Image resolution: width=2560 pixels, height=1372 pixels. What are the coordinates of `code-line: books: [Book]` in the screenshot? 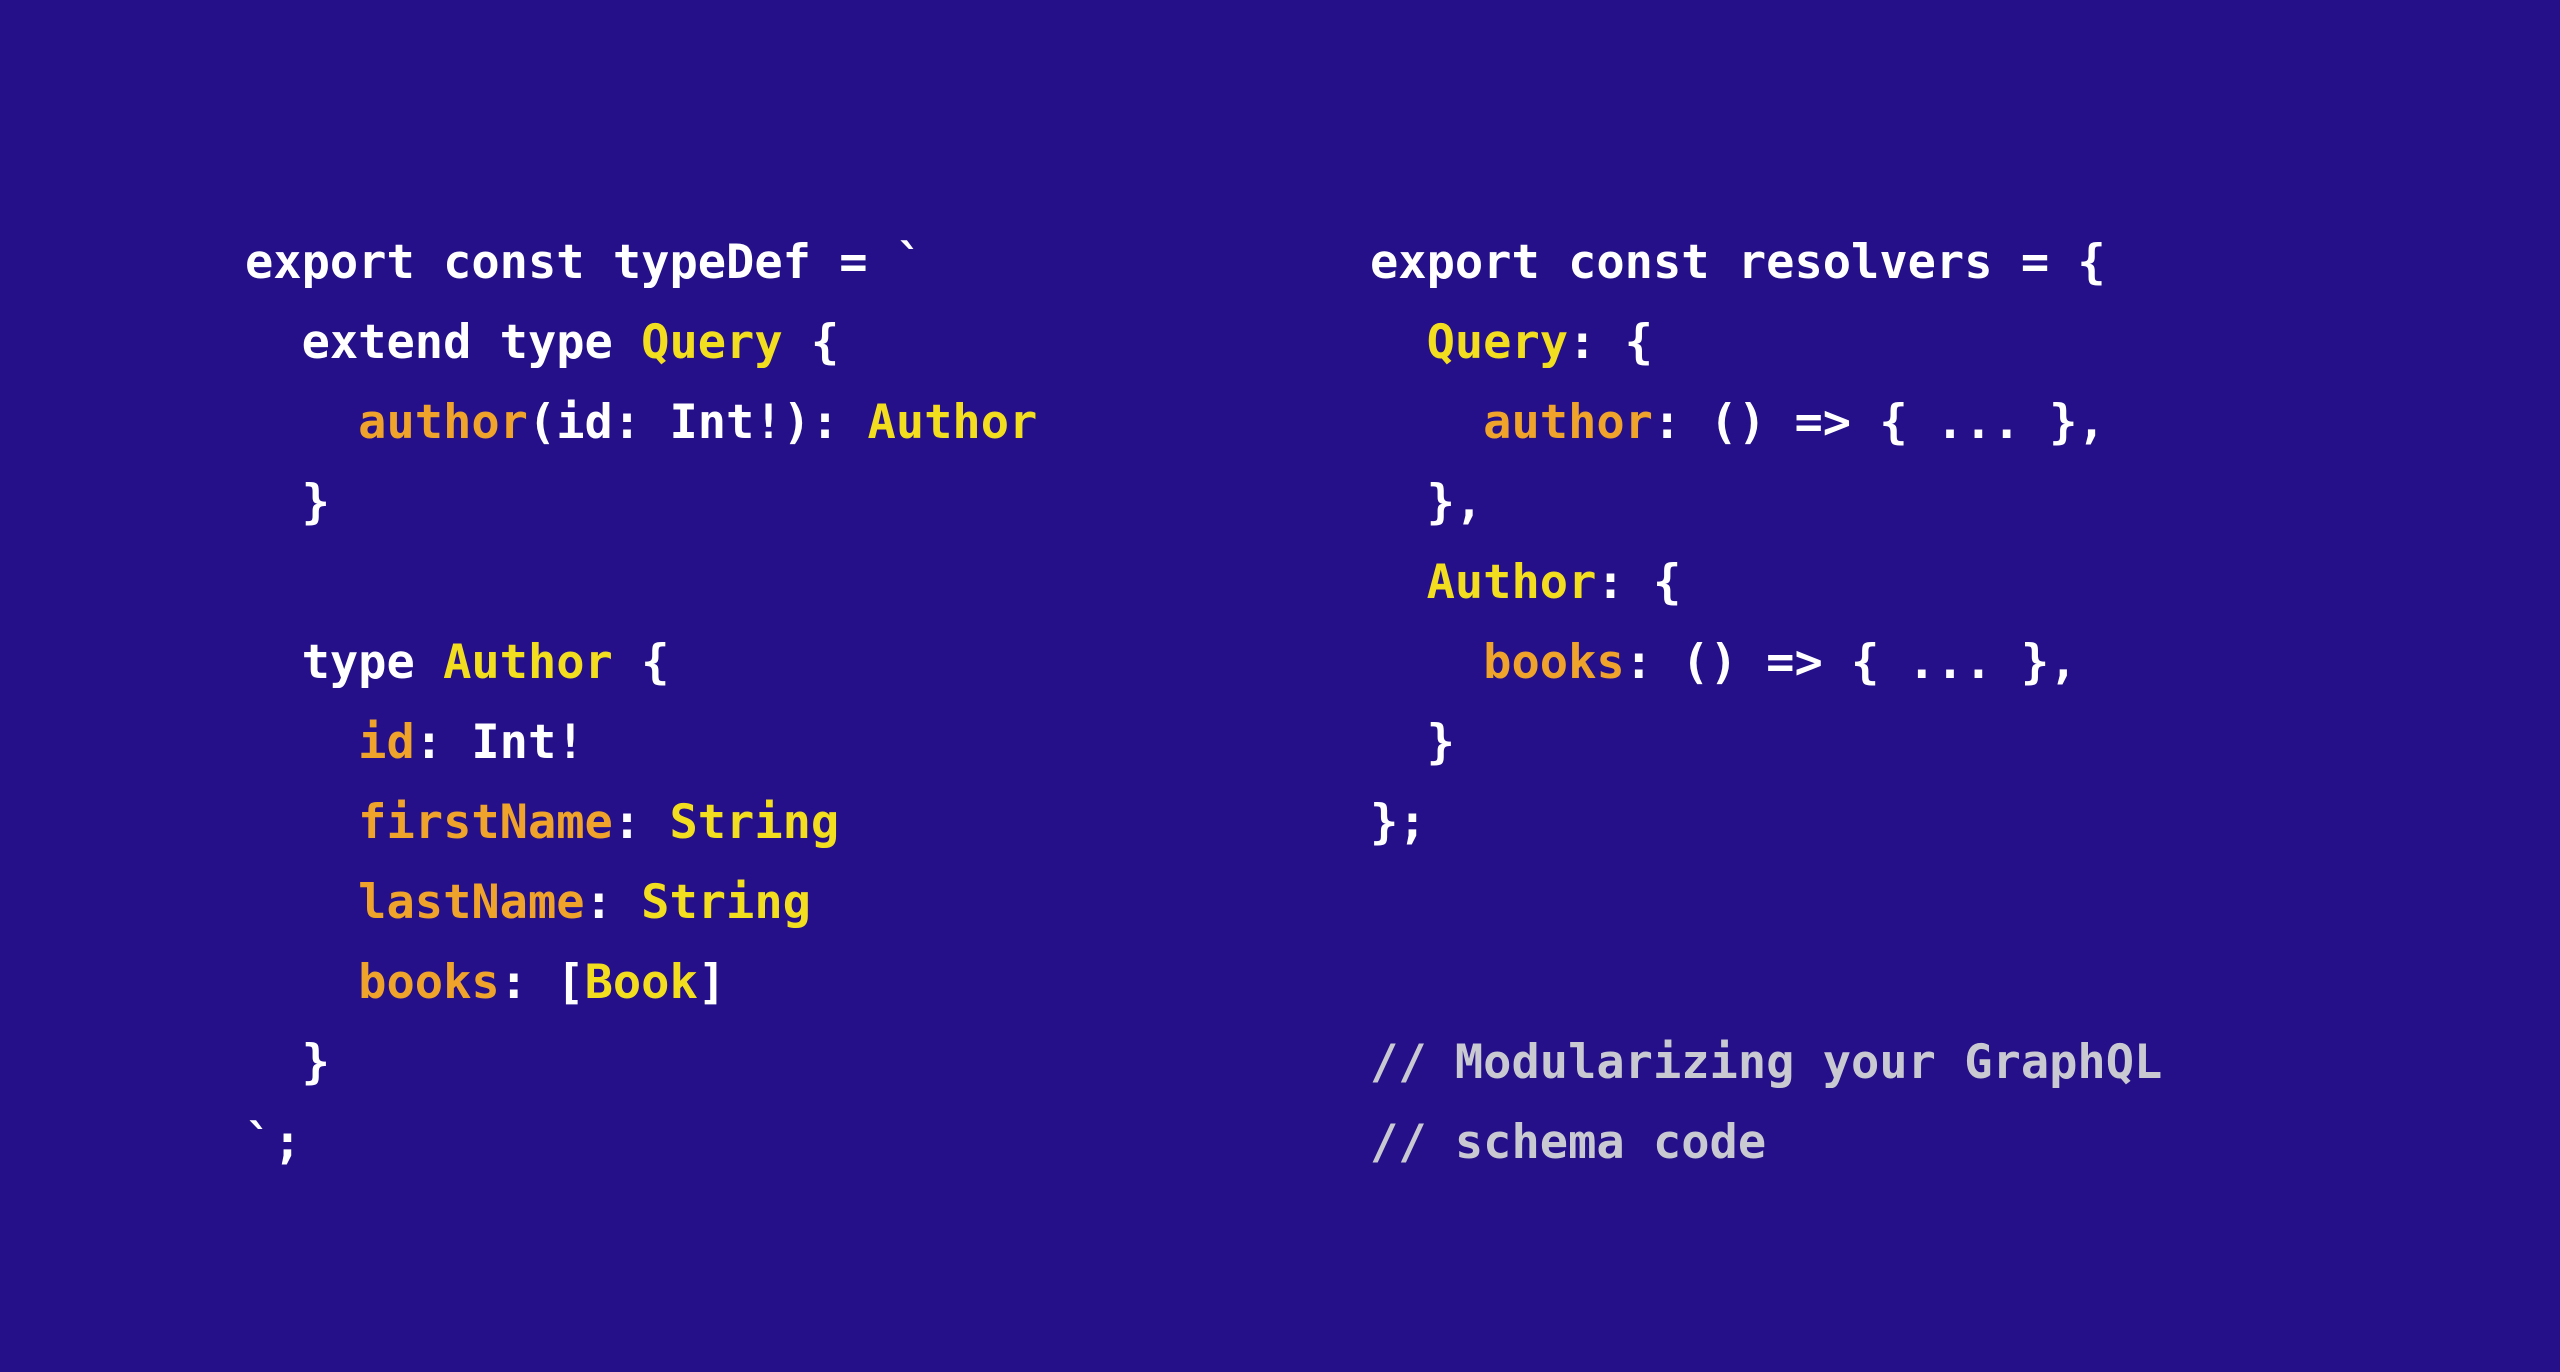 It's located at (807, 983).